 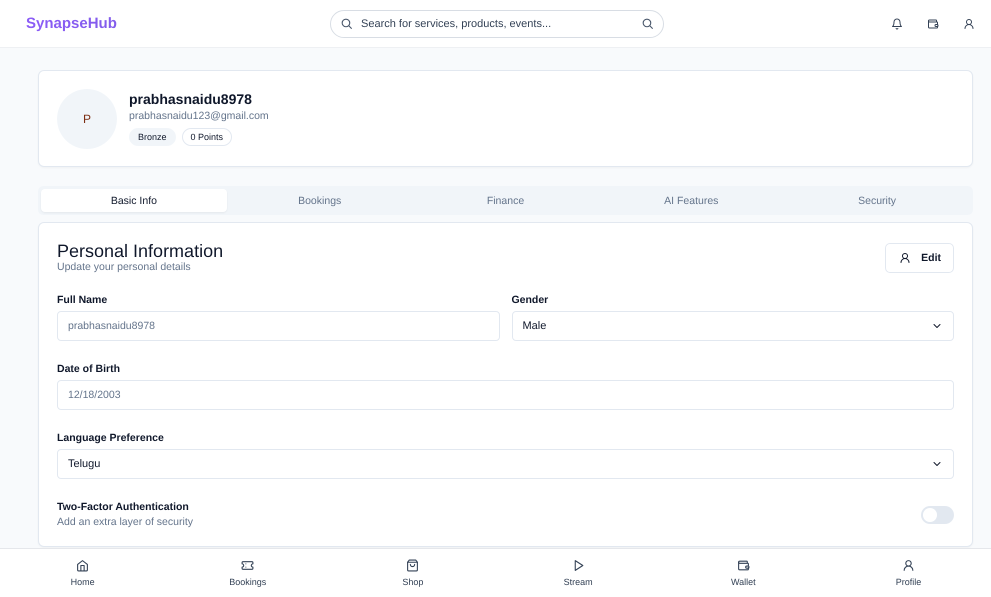 I want to click on tab: Finance, so click(x=505, y=200).